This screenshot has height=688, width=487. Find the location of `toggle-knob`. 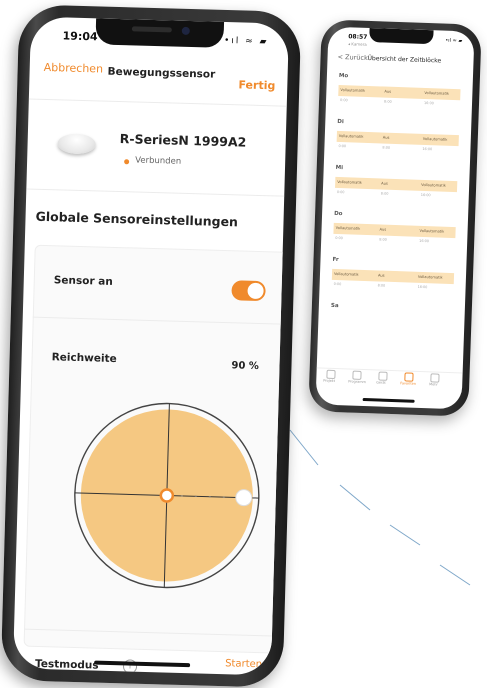

toggle-knob is located at coordinates (255, 291).